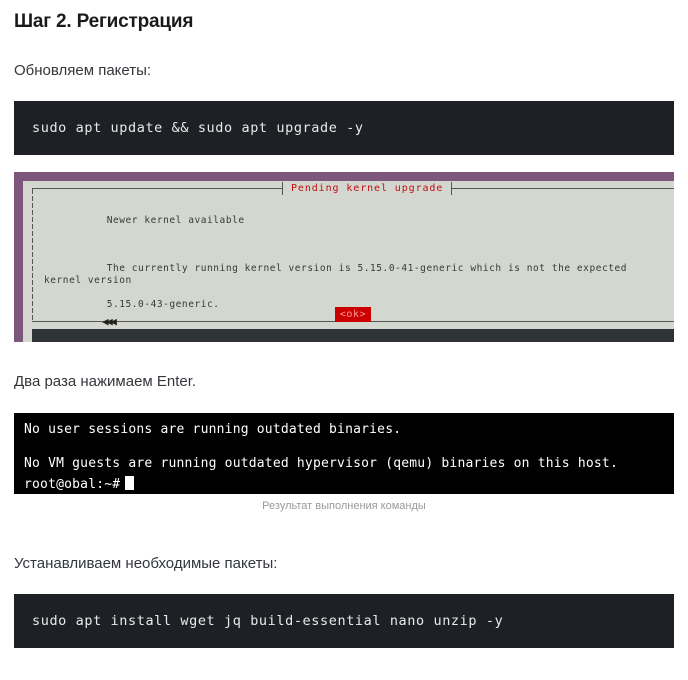  Describe the element at coordinates (104, 21) in the screenshot. I see `page-title: Шаг 2. Регистрация` at that location.